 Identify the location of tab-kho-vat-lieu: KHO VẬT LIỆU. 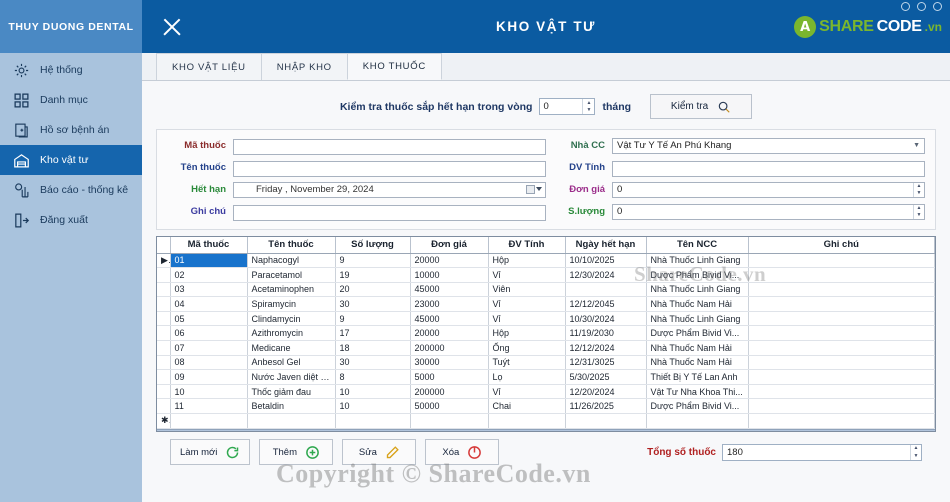
(209, 66).